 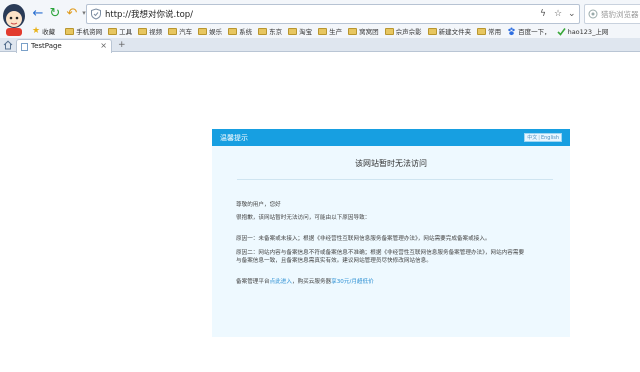 I want to click on footer-mid: ，购买云服务器, so click(x=311, y=282).